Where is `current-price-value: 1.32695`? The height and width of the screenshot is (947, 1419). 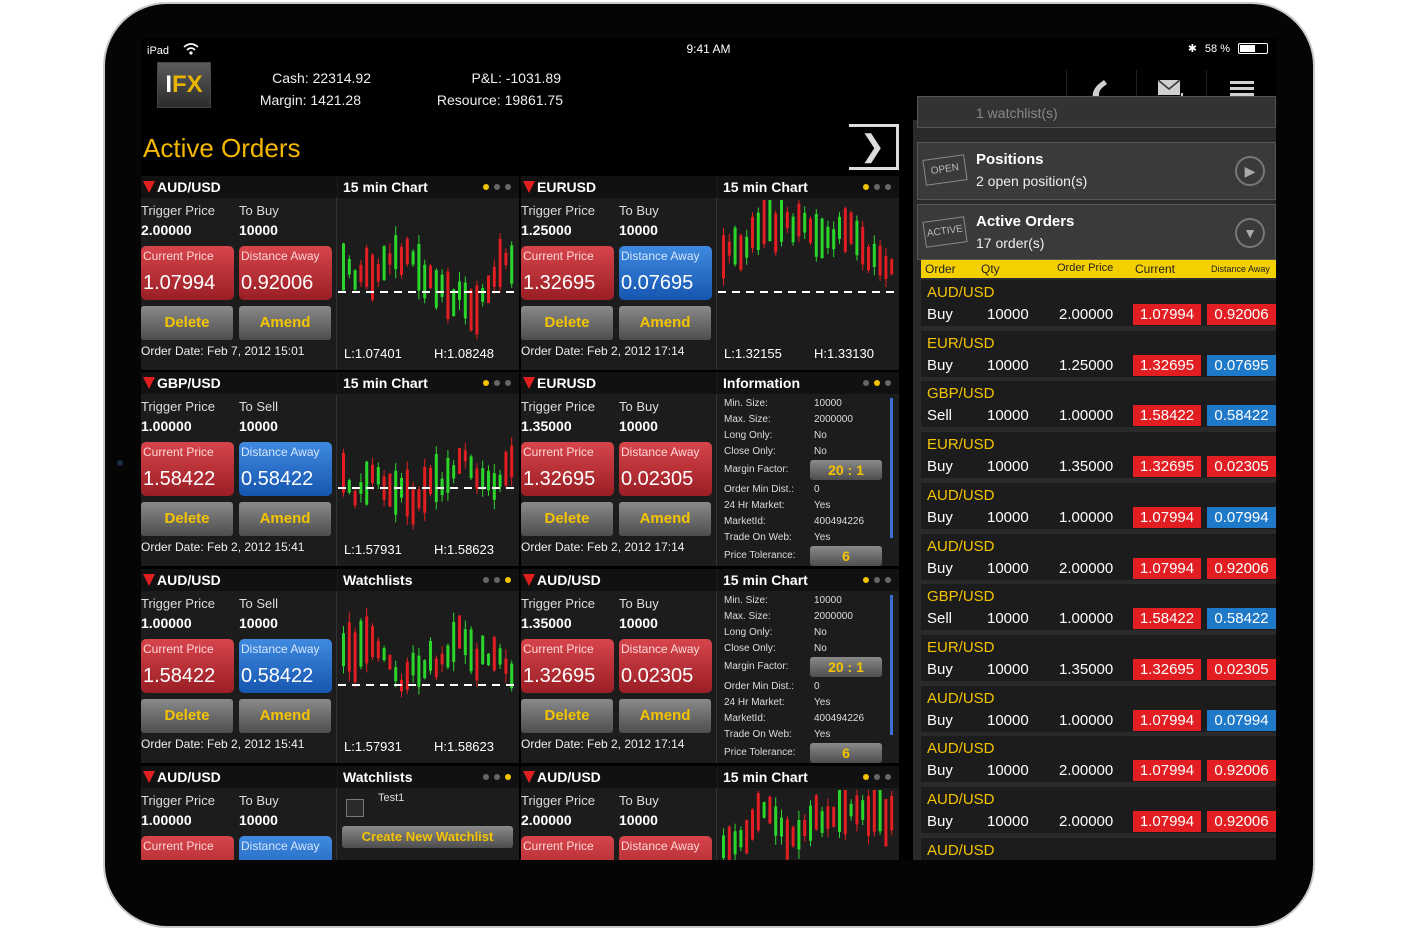 current-price-value: 1.32695 is located at coordinates (559, 479).